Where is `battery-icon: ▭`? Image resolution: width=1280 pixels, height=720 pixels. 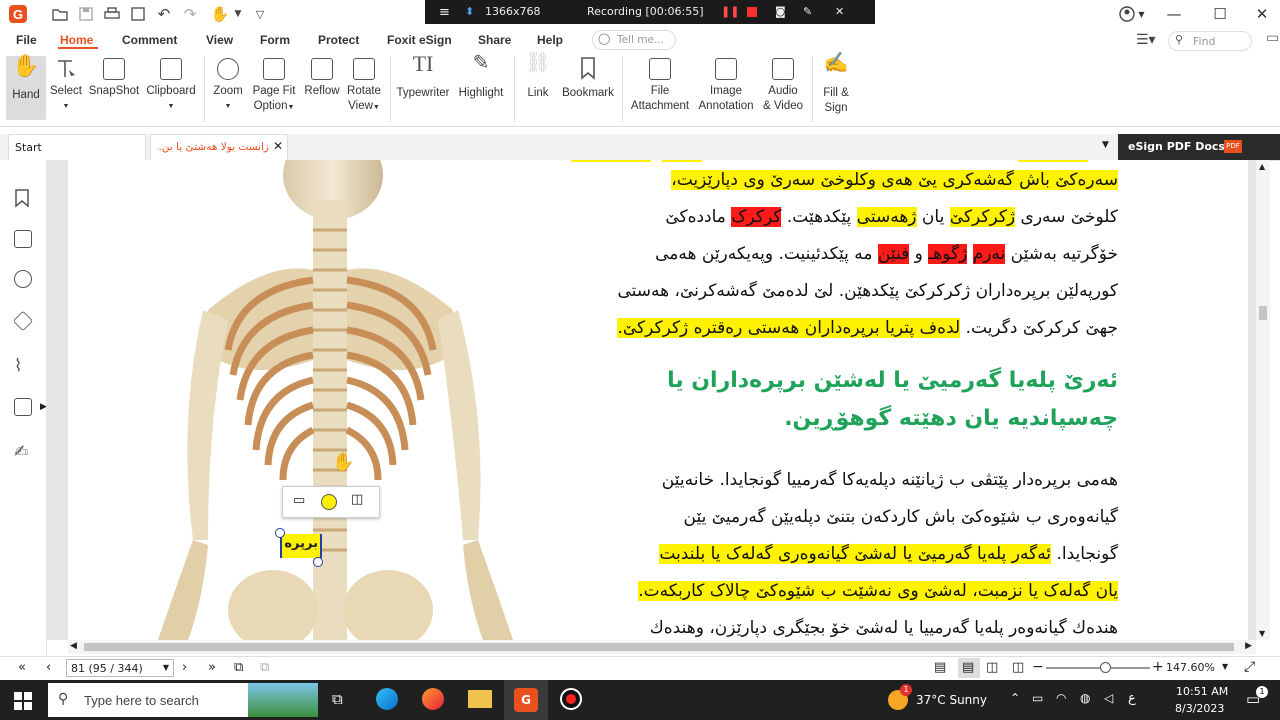
battery-icon: ▭ is located at coordinates (1037, 698).